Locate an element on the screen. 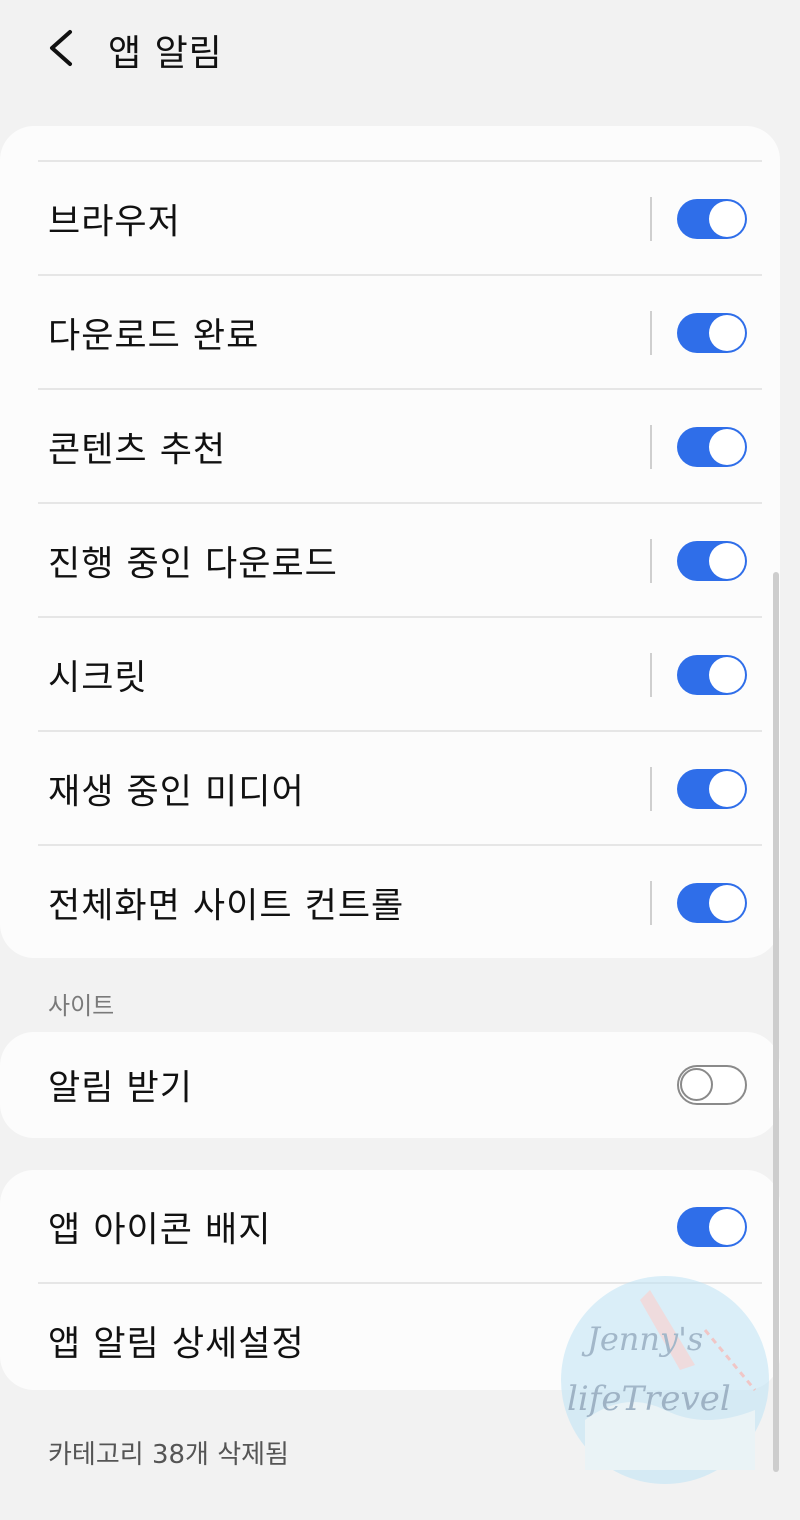 This screenshot has height=1520, width=800. advanced-settings-label: 앱 알림 상세설정 is located at coordinates (176, 1344).